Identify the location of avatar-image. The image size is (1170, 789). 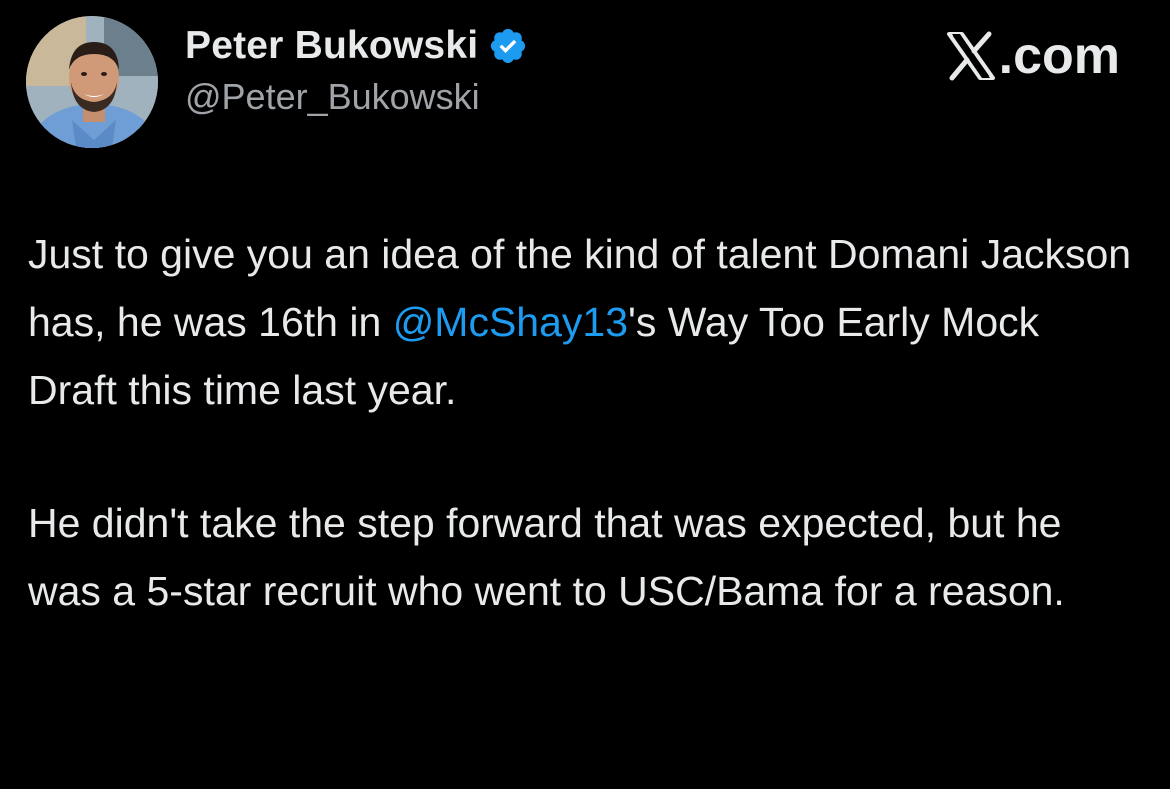
(92, 82).